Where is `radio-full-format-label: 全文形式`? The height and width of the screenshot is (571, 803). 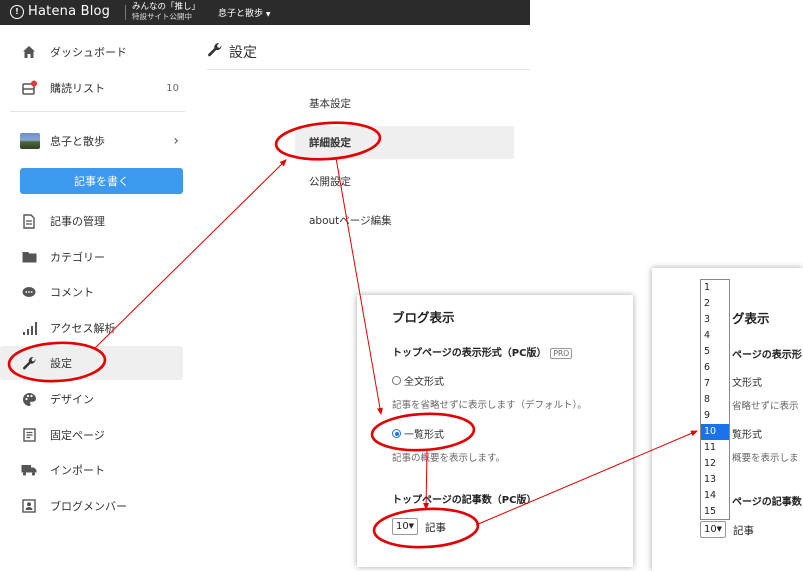
radio-full-format-label: 全文形式 is located at coordinates (424, 382).